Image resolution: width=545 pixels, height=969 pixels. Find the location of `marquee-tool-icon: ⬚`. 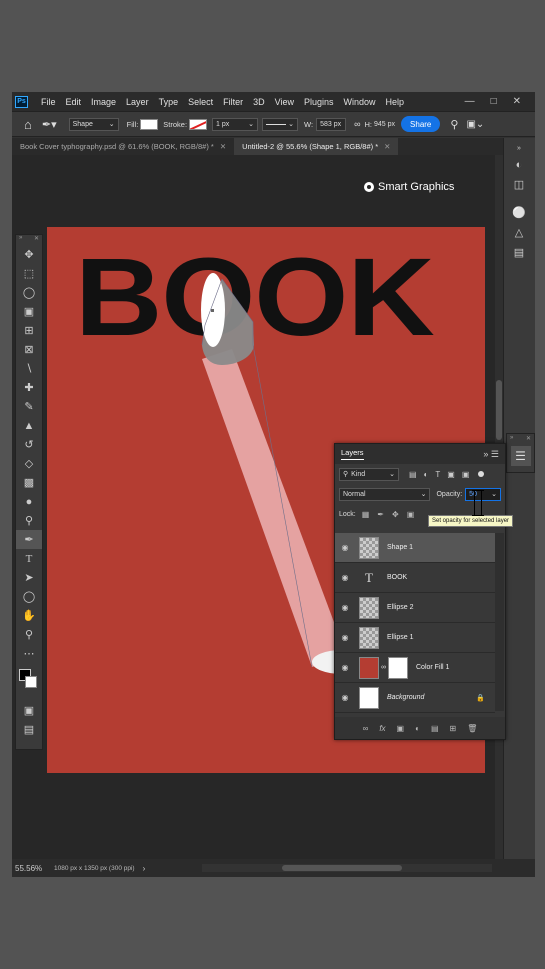

marquee-tool-icon: ⬚ is located at coordinates (29, 273).